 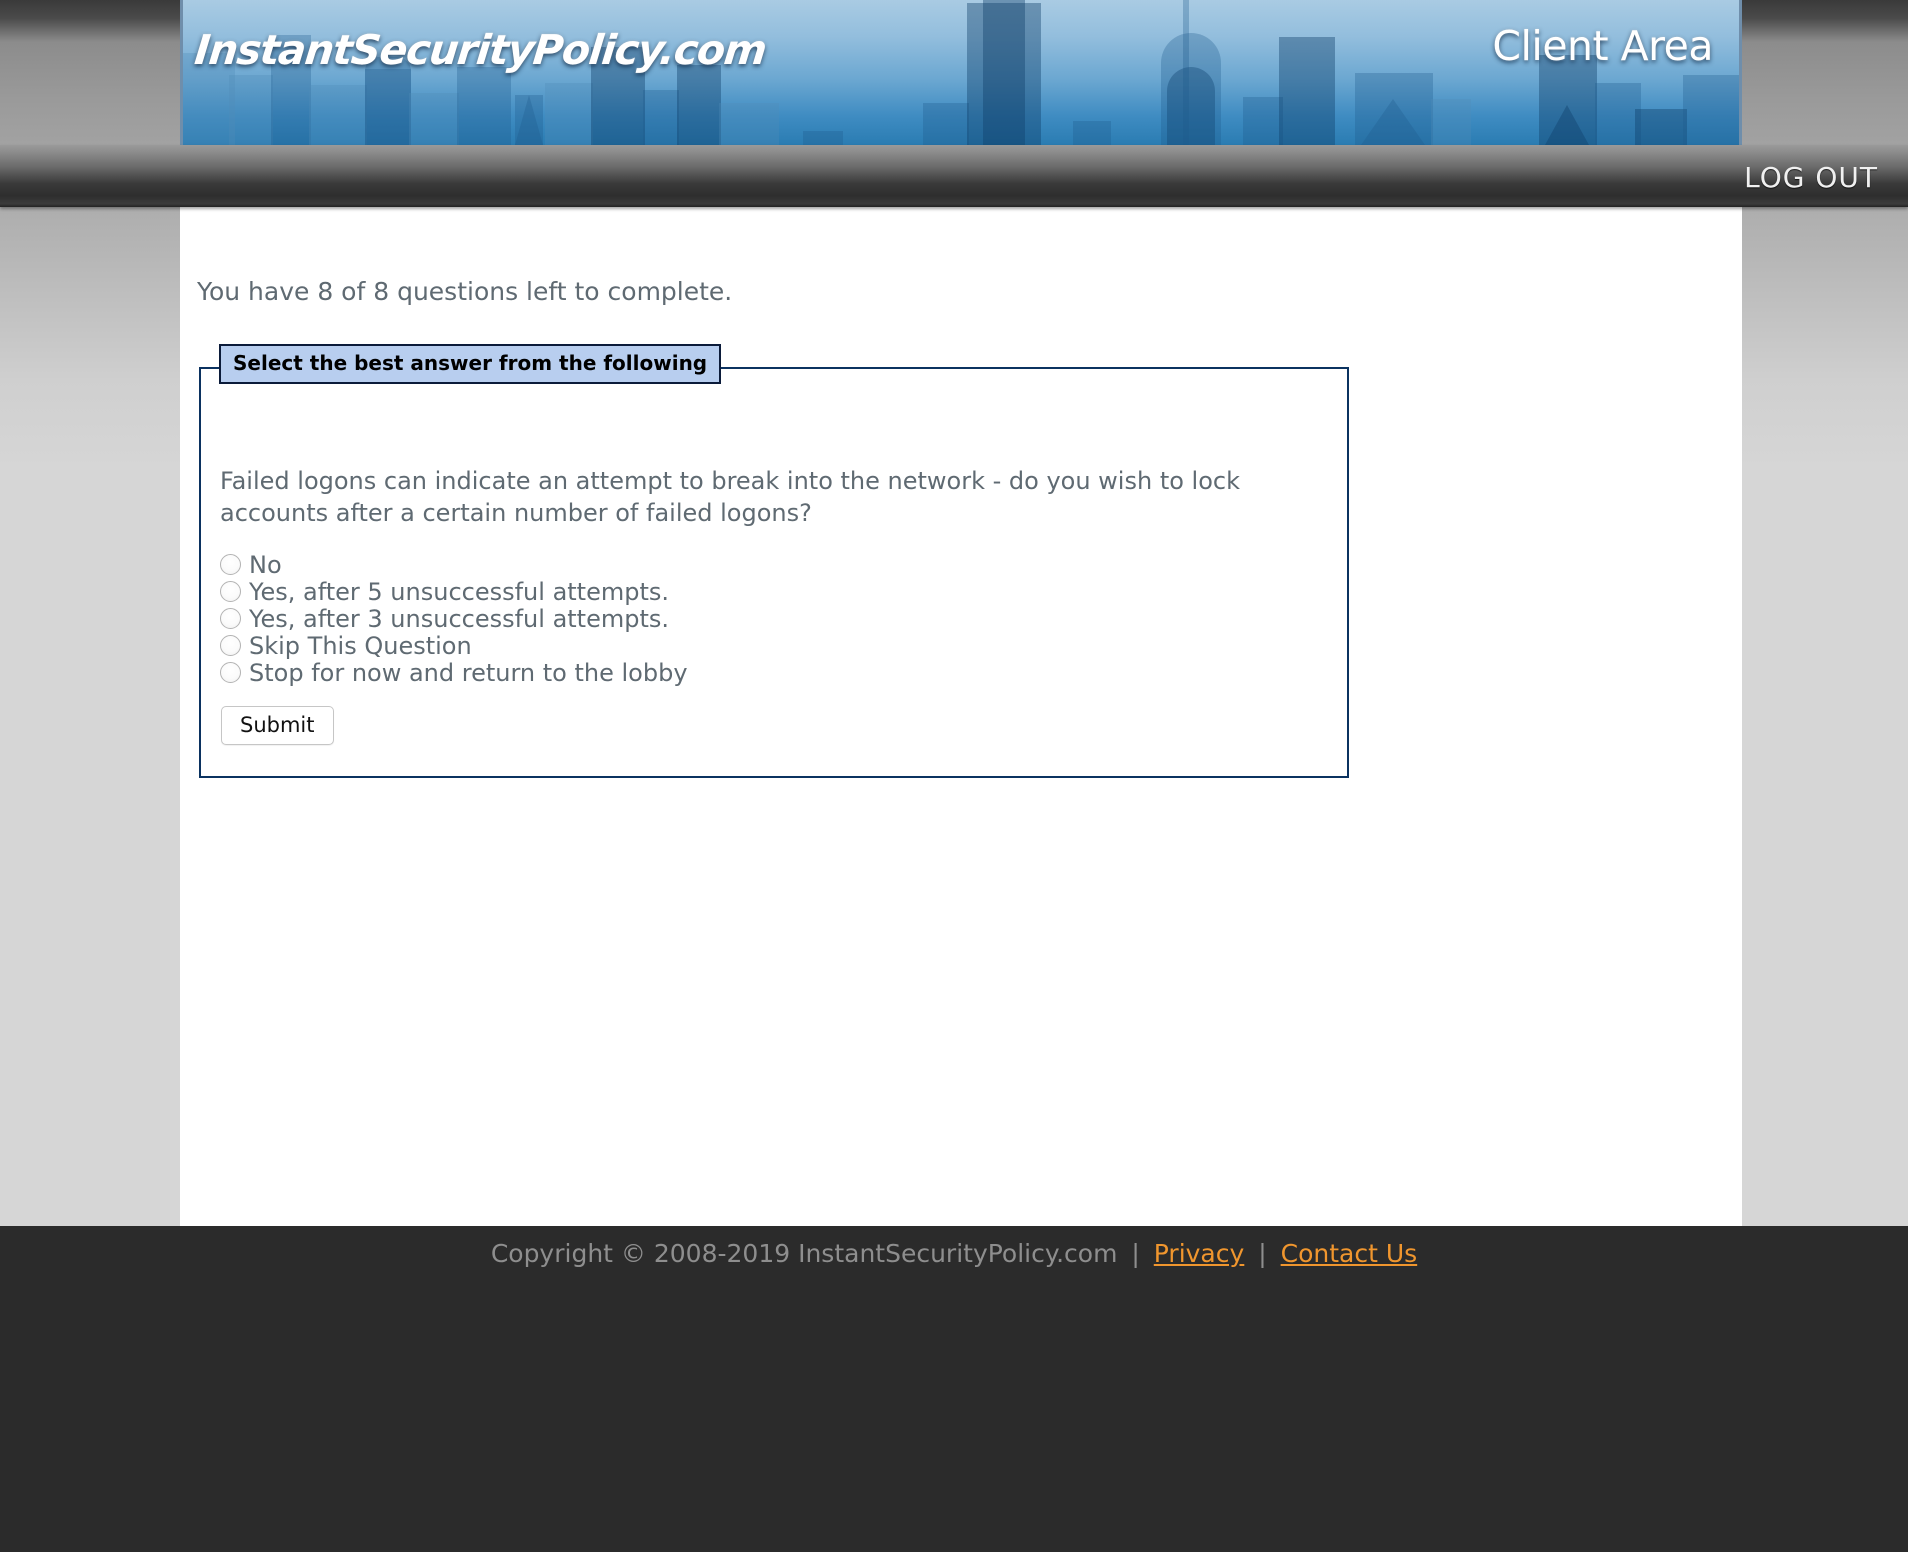 What do you see at coordinates (770, 646) in the screenshot?
I see `answer-option-row: Skip This Question` at bounding box center [770, 646].